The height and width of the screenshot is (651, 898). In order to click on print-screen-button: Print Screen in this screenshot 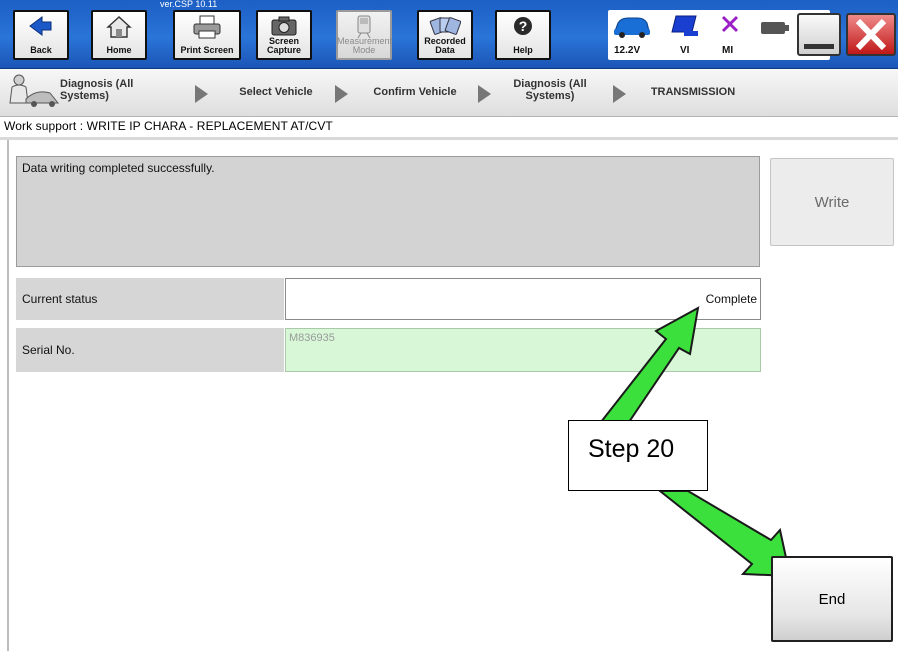, I will do `click(207, 35)`.